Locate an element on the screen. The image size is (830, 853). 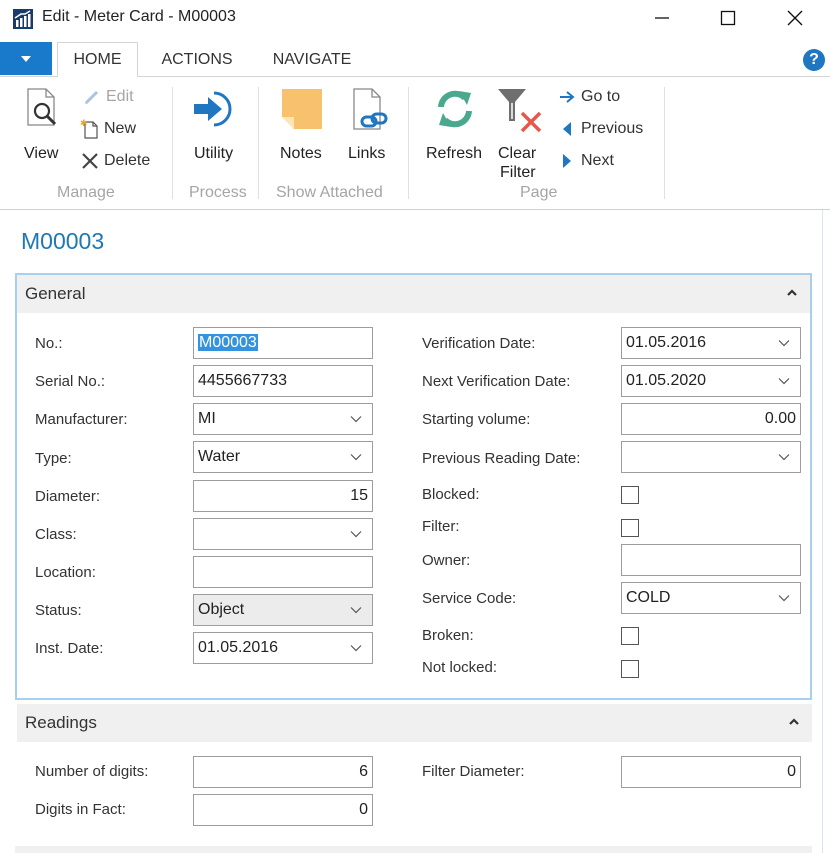
next-button: Next is located at coordinates (585, 161).